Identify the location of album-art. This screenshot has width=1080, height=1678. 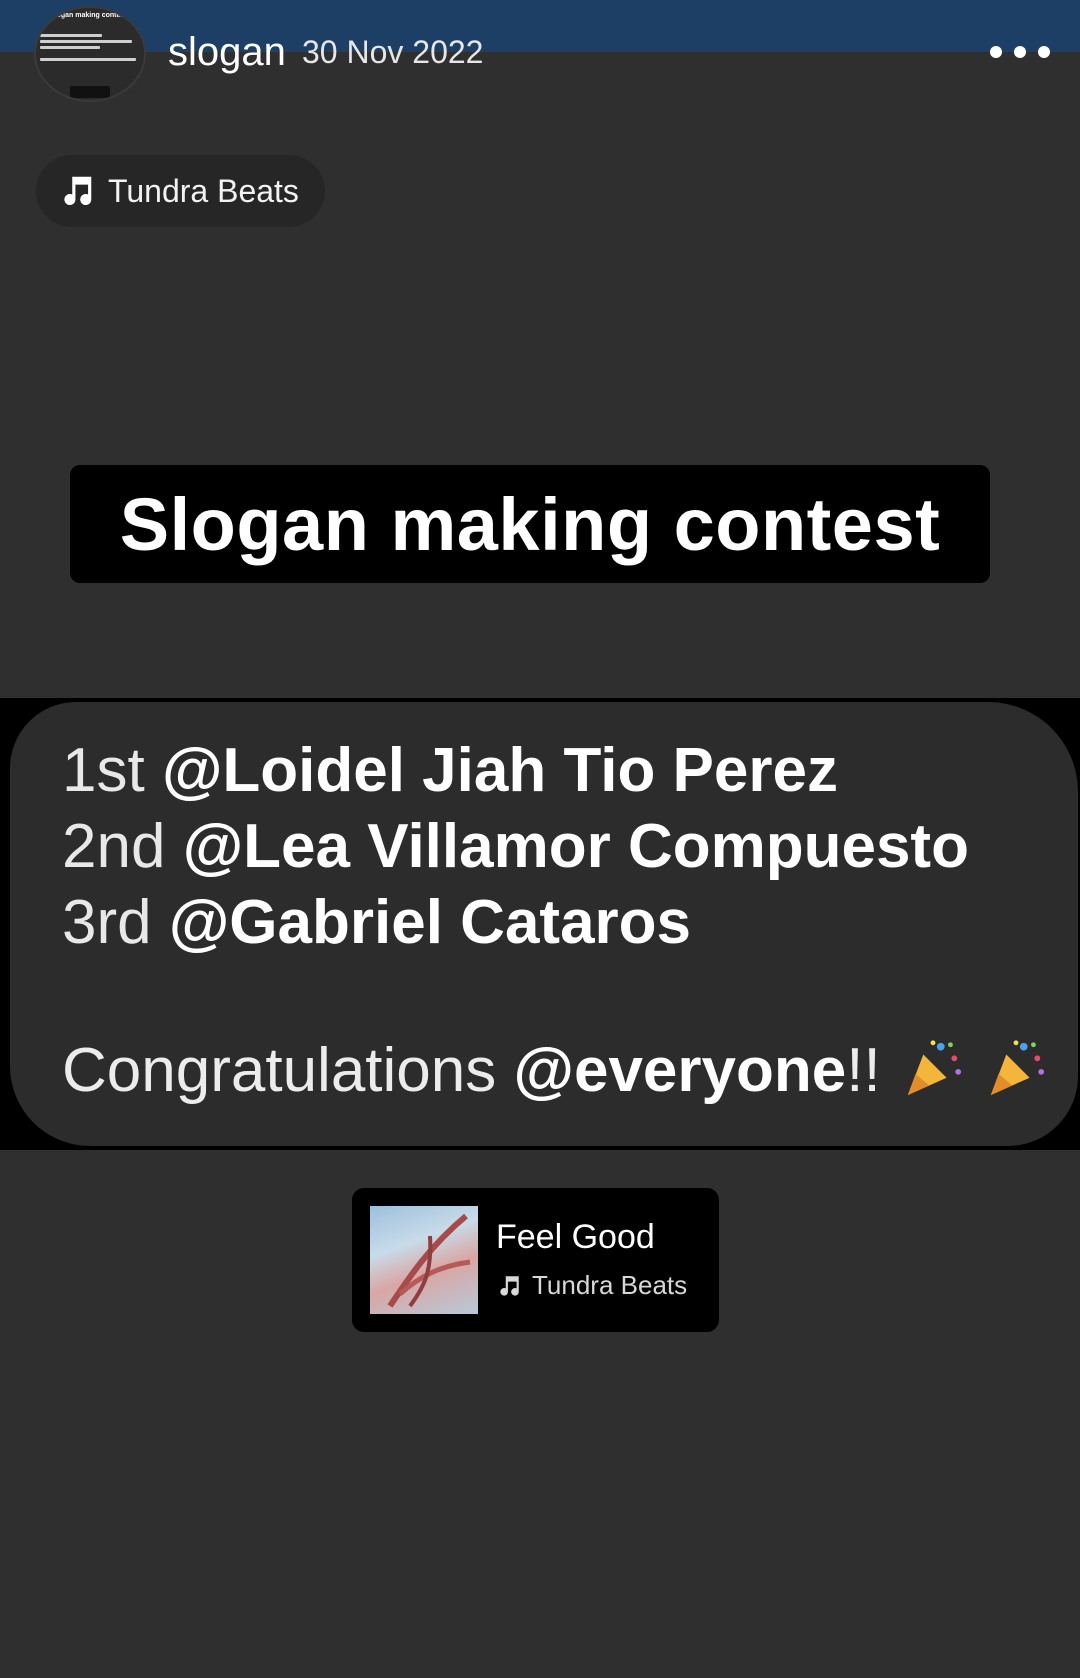
(424, 1260).